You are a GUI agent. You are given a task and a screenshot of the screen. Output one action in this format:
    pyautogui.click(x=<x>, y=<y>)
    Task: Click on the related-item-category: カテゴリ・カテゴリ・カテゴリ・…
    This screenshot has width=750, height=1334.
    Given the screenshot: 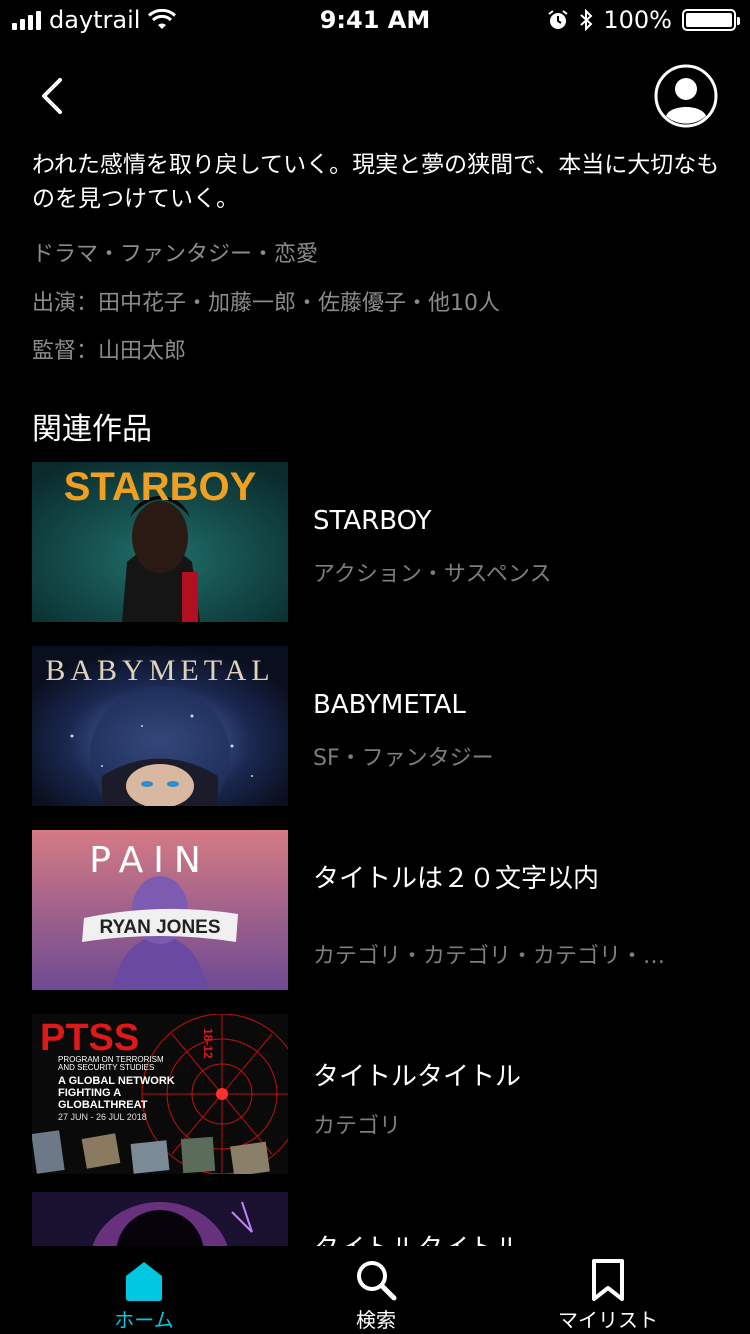 What is the action you would take?
    pyautogui.click(x=489, y=956)
    